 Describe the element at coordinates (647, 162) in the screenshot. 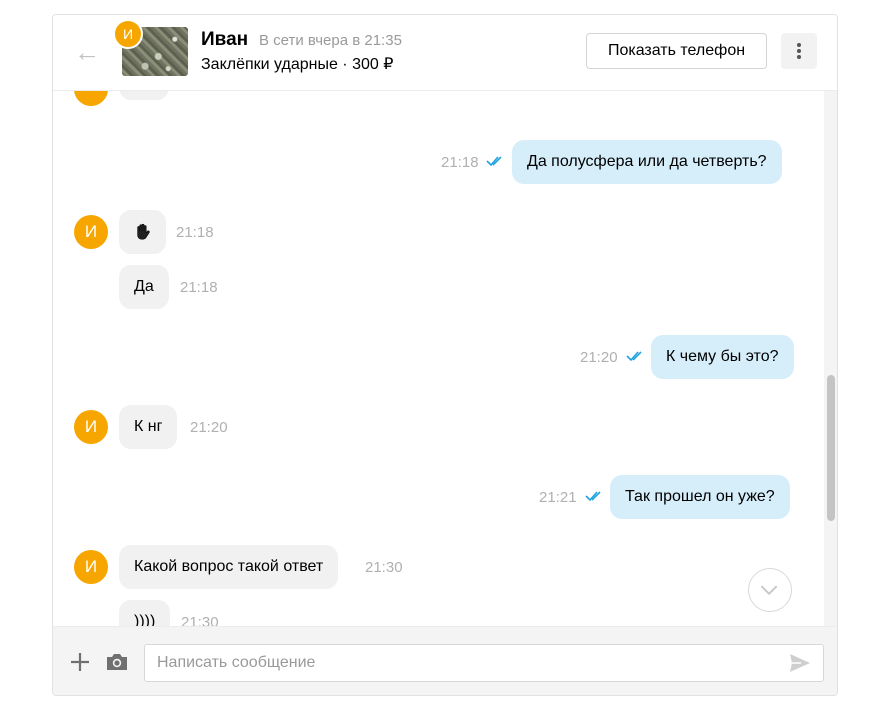

I see `message-bubble-out: Да полусфера или да четверть?` at that location.